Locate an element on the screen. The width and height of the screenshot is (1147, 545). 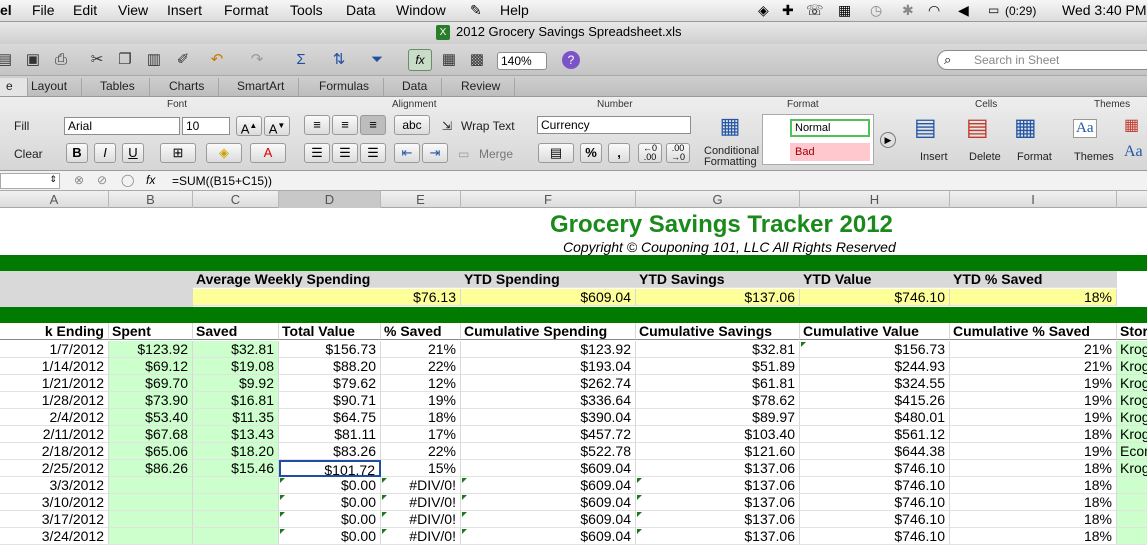
summary-value: $137.06 is located at coordinates (718, 297).